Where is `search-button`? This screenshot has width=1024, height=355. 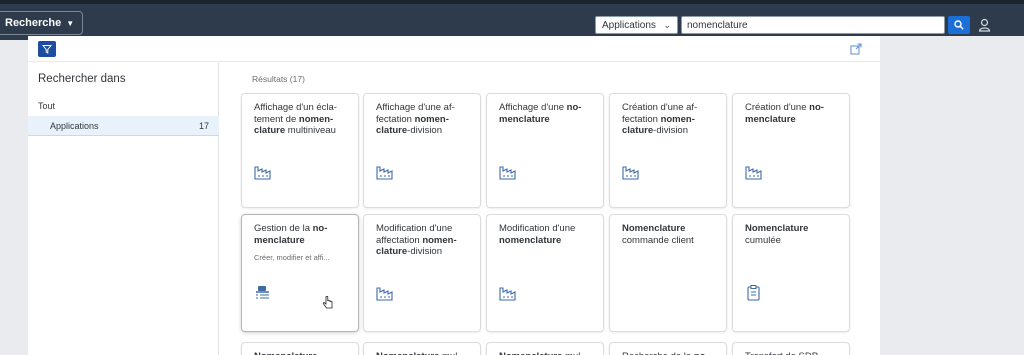
search-button is located at coordinates (959, 25).